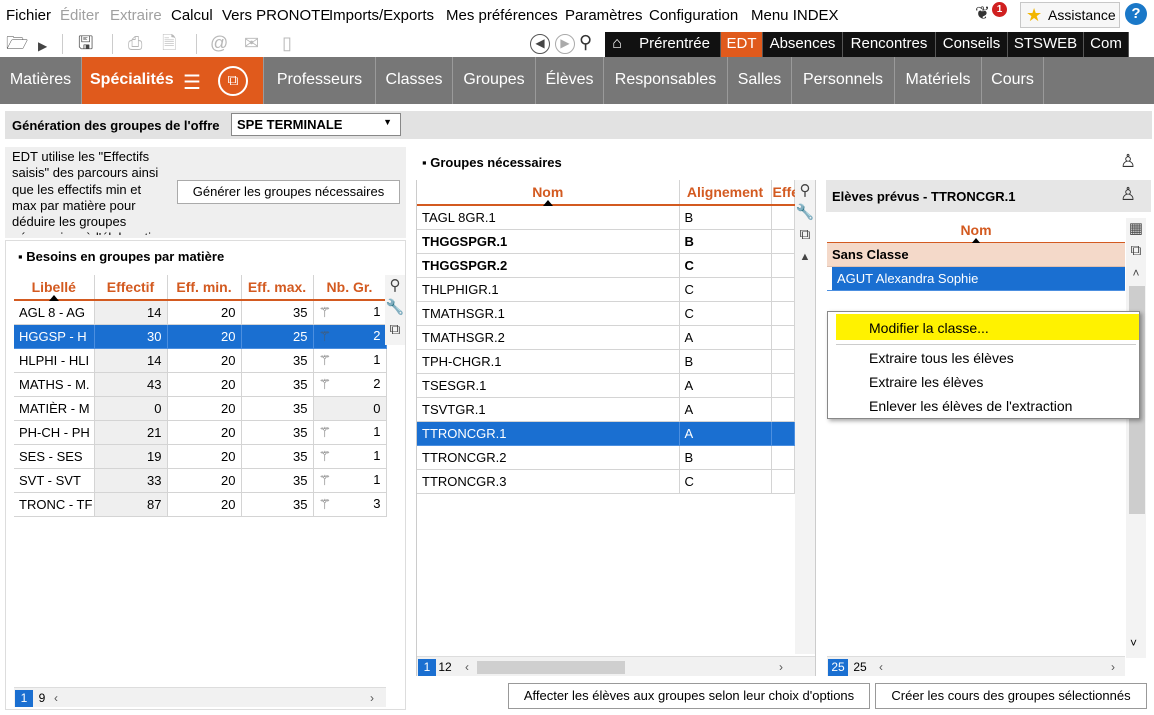 This screenshot has height=715, width=1154. What do you see at coordinates (192, 82) in the screenshot?
I see `list-icon: ☰` at bounding box center [192, 82].